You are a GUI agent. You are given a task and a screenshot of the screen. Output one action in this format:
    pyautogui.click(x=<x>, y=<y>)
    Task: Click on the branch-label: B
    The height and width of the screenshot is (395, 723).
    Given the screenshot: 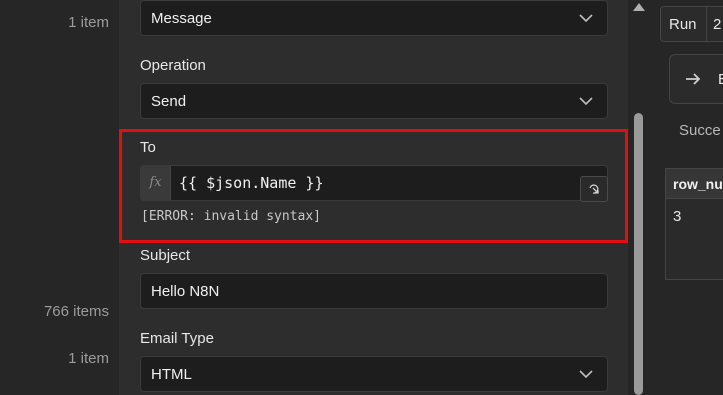 What is the action you would take?
    pyautogui.click(x=720, y=79)
    